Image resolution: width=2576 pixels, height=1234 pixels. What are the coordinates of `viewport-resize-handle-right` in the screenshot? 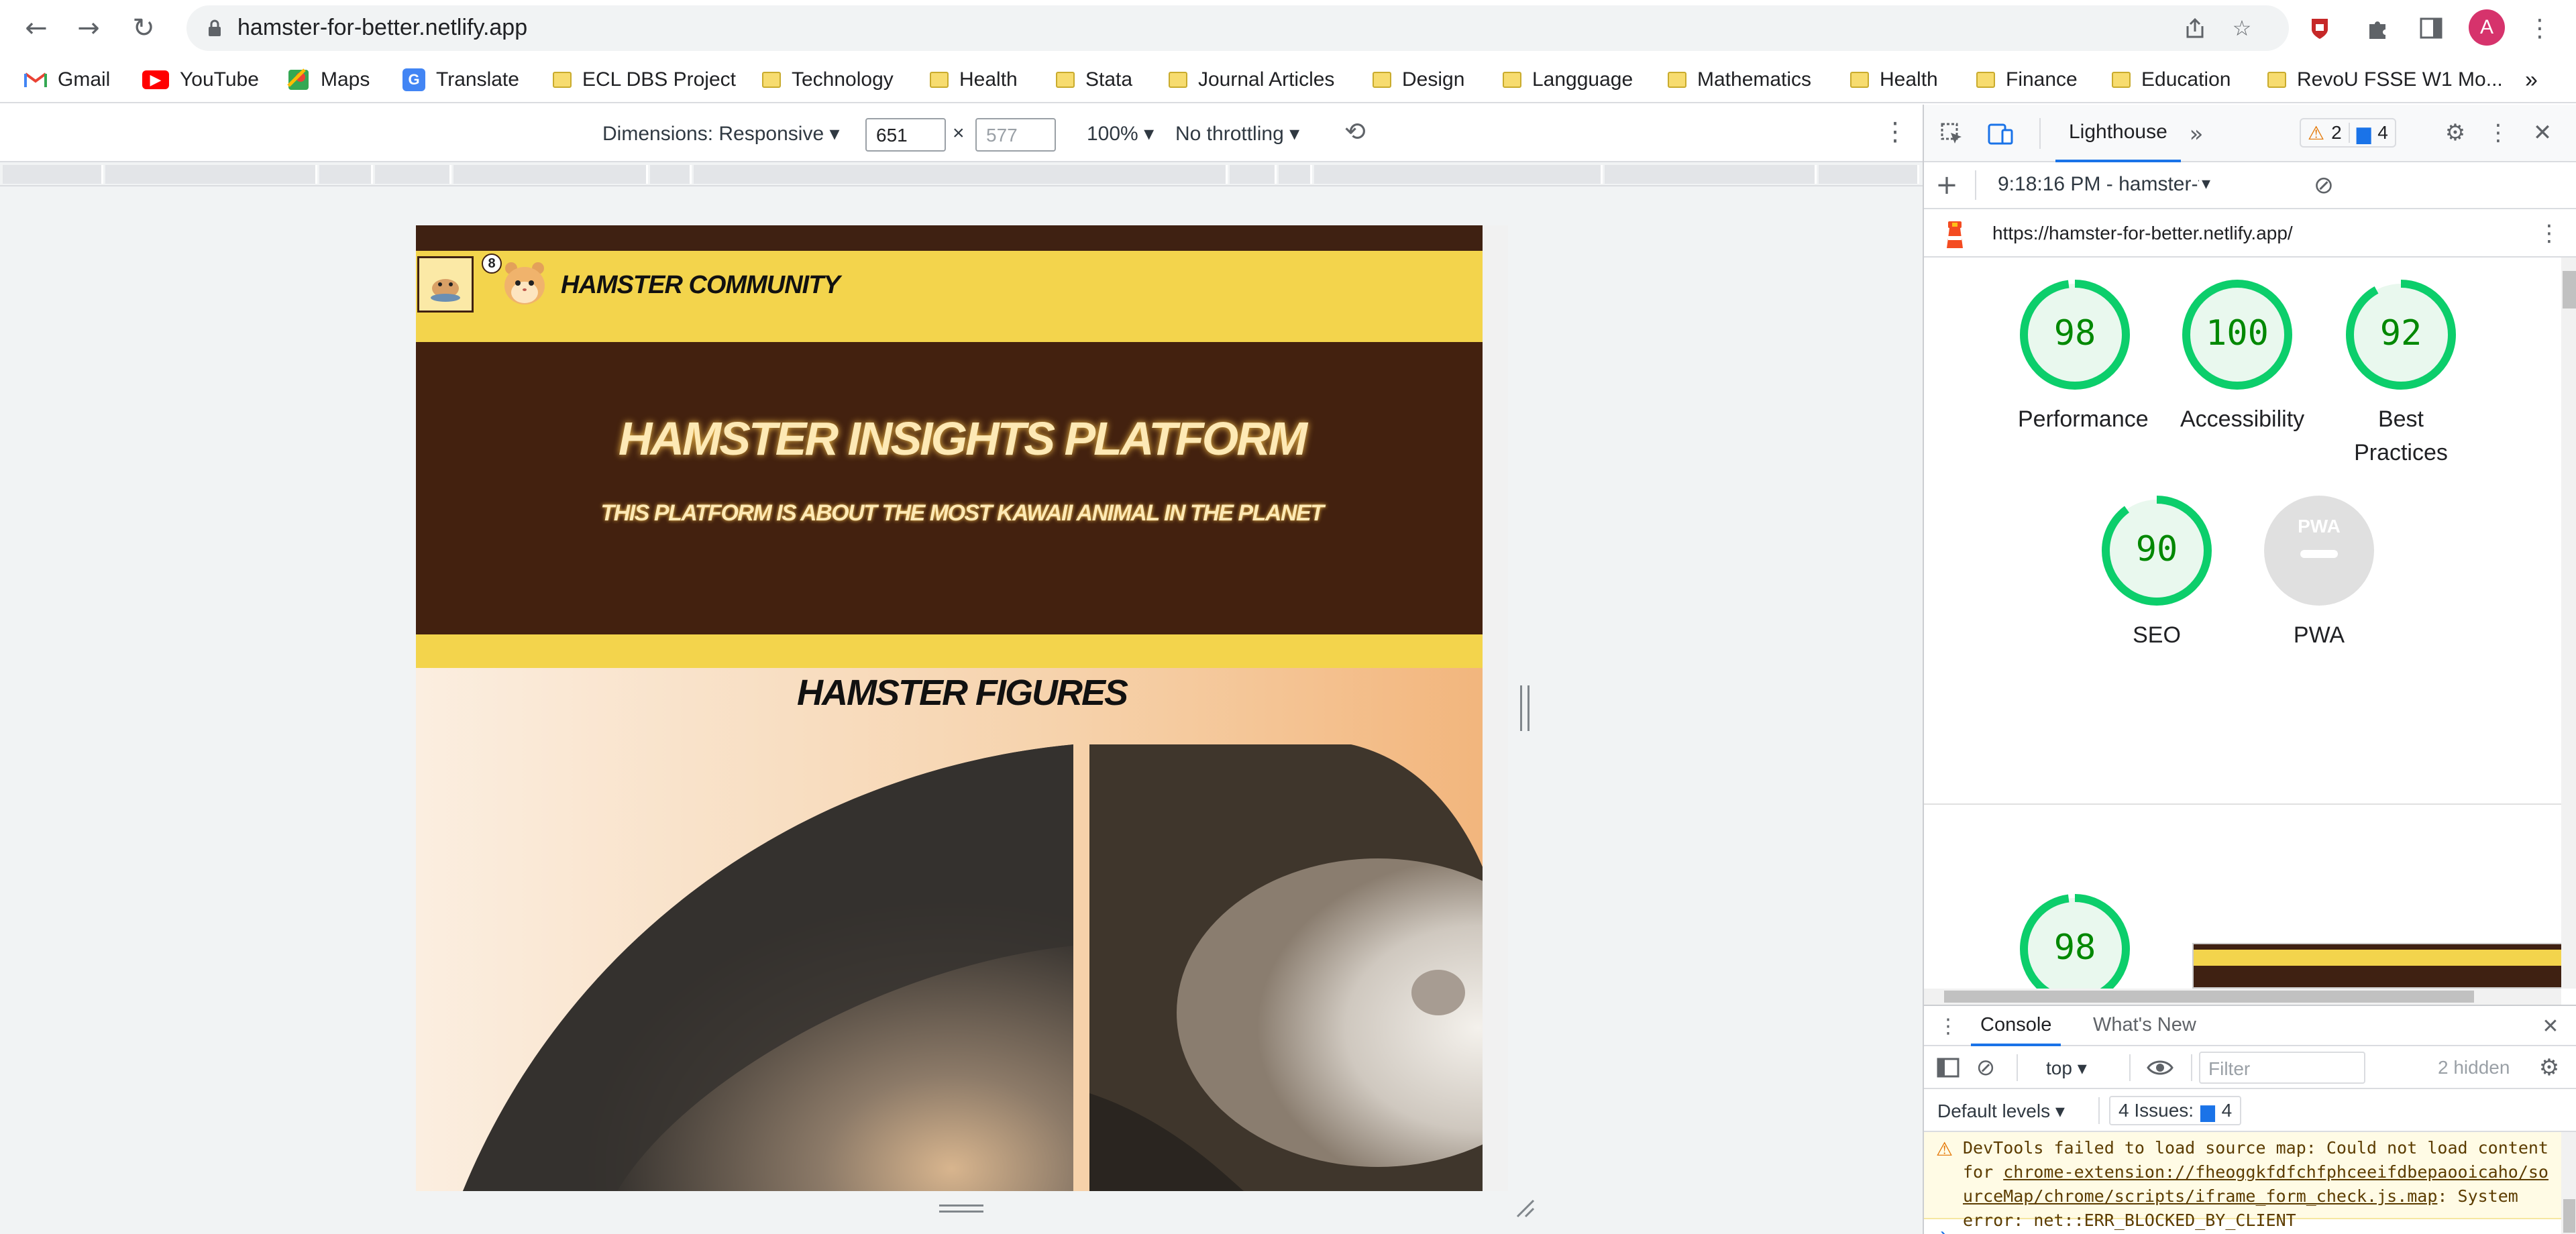 It's located at (1524, 708).